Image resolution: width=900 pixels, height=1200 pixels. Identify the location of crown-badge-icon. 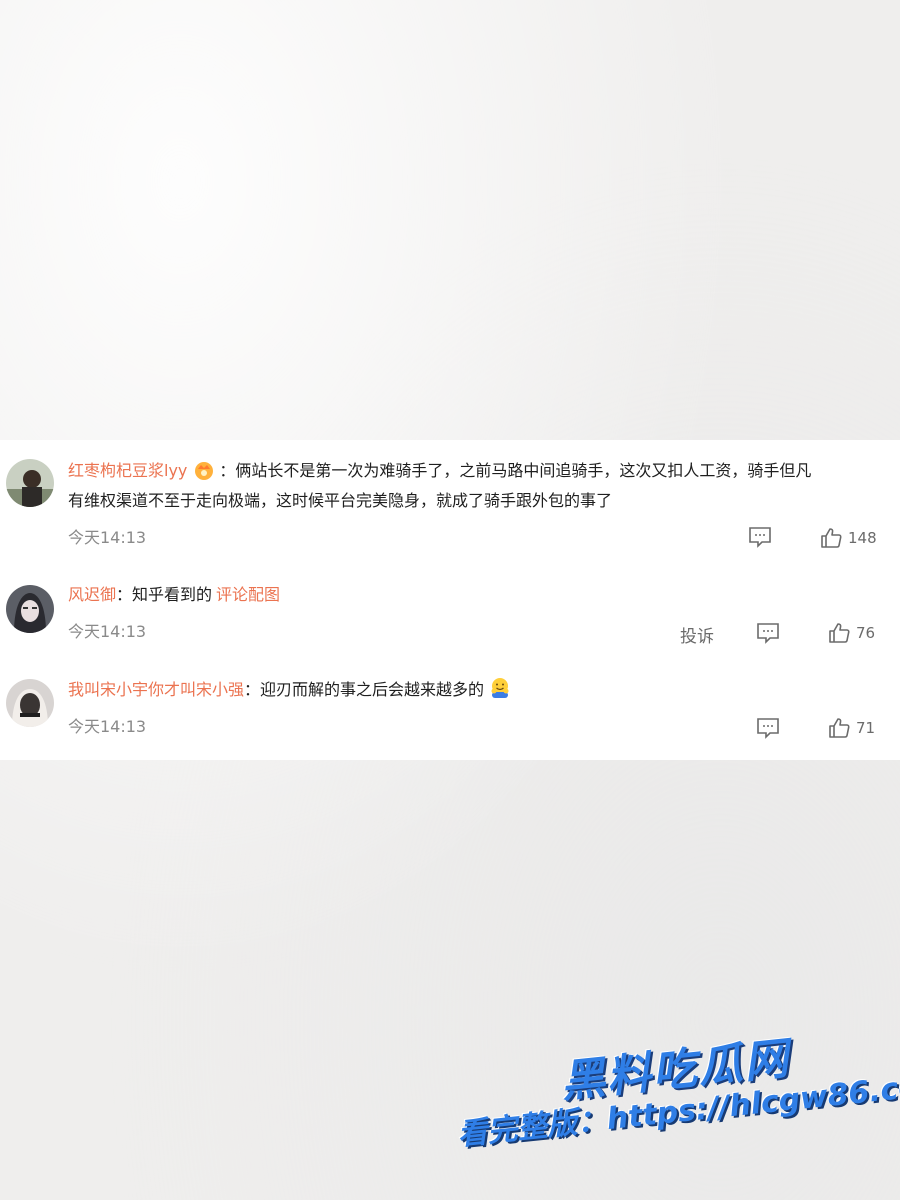
(204, 470).